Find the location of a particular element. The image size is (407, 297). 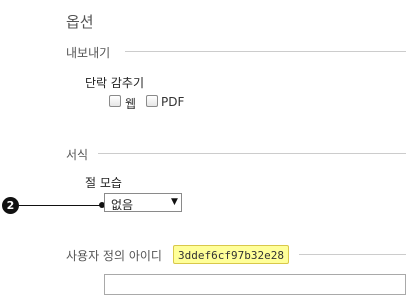

paragraph-style-select: 없음 ▼ is located at coordinates (143, 202).